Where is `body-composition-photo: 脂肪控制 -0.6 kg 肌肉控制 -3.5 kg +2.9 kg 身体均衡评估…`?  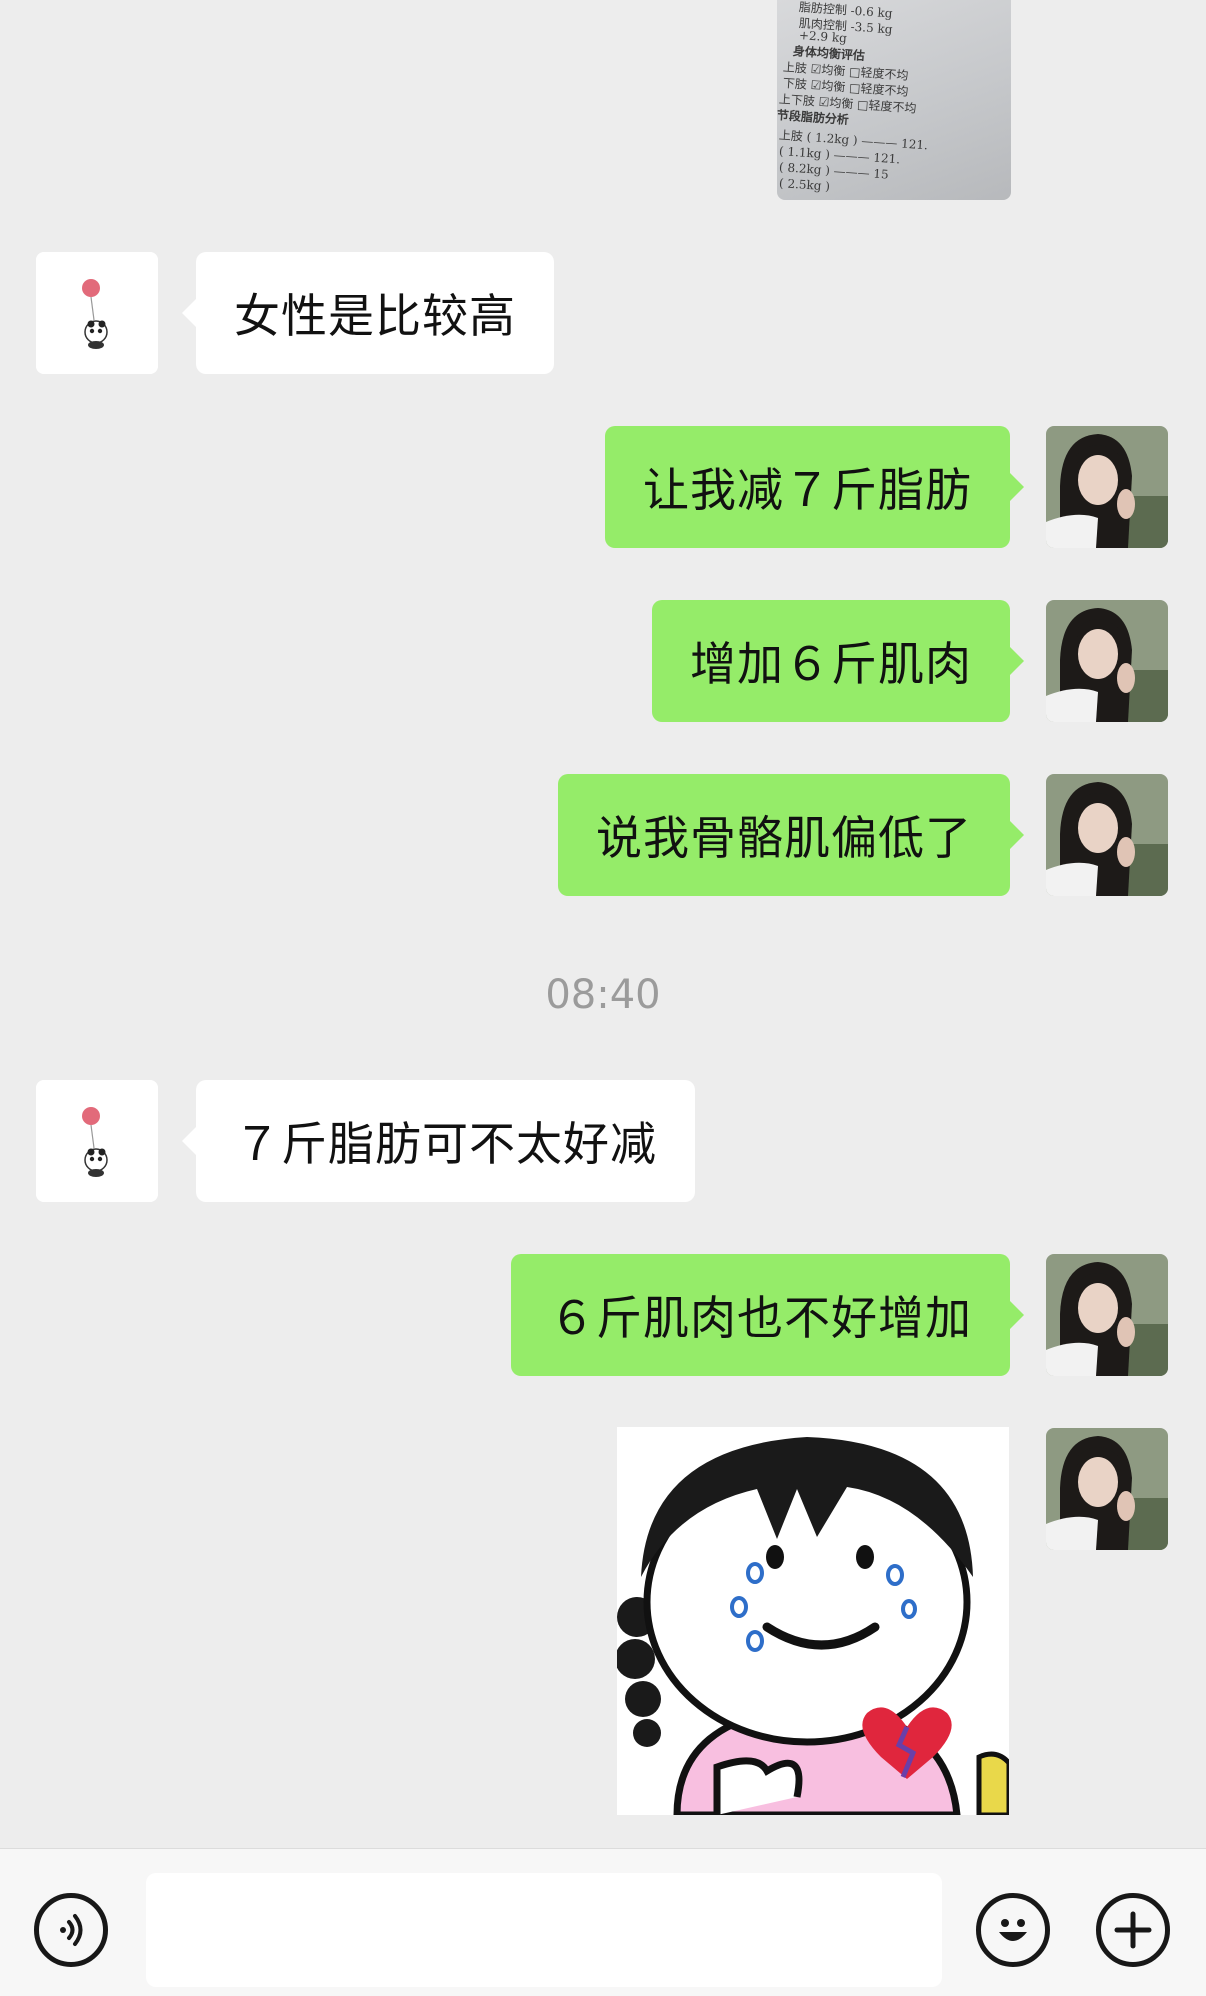
body-composition-photo: 脂肪控制 -0.6 kg 肌肉控制 -3.5 kg +2.9 kg 身体均衡评估… is located at coordinates (894, 100).